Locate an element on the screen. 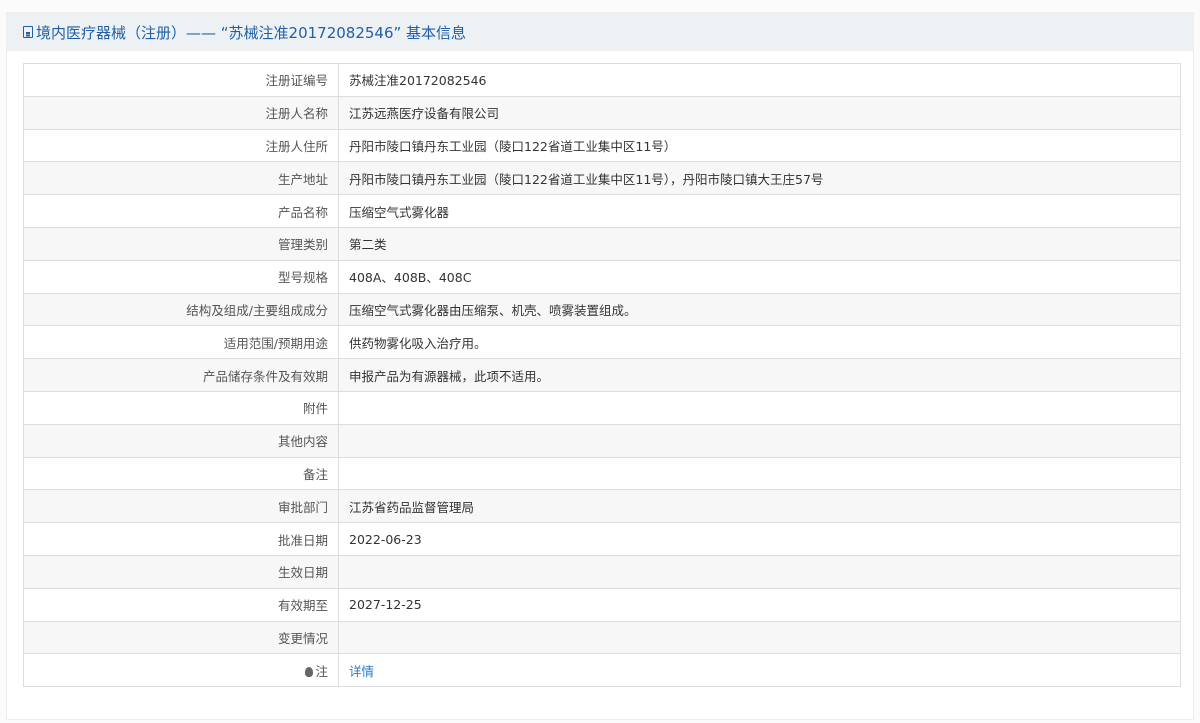 This screenshot has width=1200, height=723. row-value: 2027-12-25 is located at coordinates (759, 604).